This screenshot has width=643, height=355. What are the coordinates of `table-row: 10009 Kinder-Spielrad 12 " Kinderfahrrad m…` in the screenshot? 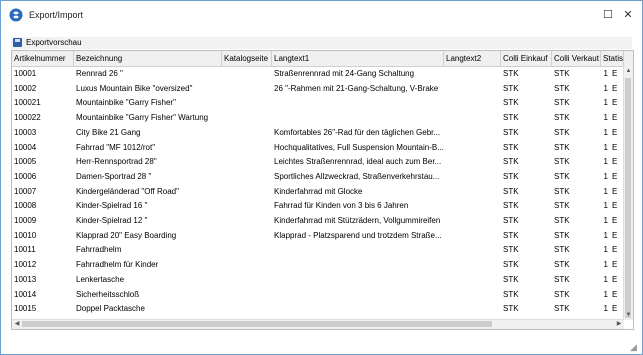 It's located at (318, 221).